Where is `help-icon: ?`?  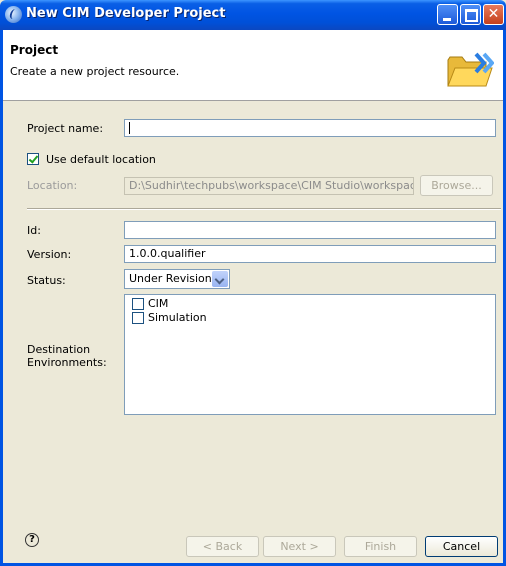 help-icon: ? is located at coordinates (32, 540).